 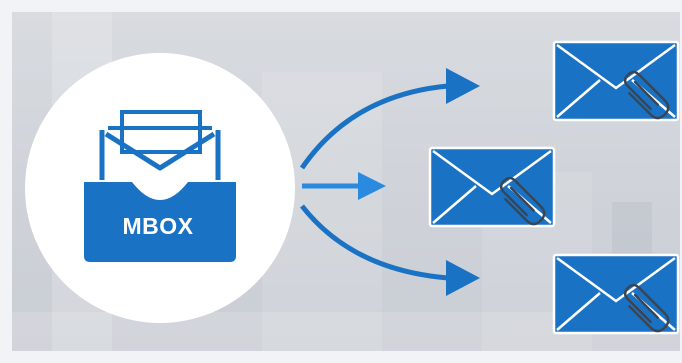 What do you see at coordinates (374, 126) in the screenshot?
I see `arrow-upper` at bounding box center [374, 126].